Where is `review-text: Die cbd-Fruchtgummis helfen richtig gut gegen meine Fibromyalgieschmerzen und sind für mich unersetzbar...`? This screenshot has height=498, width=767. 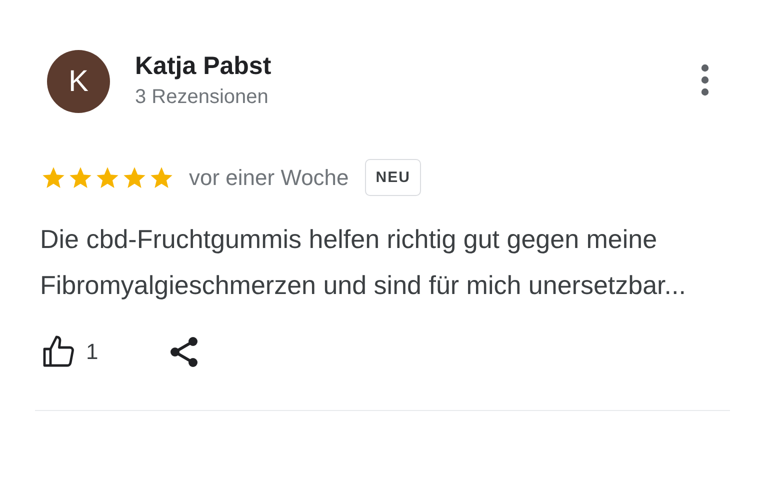
review-text: Die cbd-Fruchtgummis helfen richtig gut gegen meine Fibromyalgieschmerzen und sind für mich unersetzbar... is located at coordinates (363, 262).